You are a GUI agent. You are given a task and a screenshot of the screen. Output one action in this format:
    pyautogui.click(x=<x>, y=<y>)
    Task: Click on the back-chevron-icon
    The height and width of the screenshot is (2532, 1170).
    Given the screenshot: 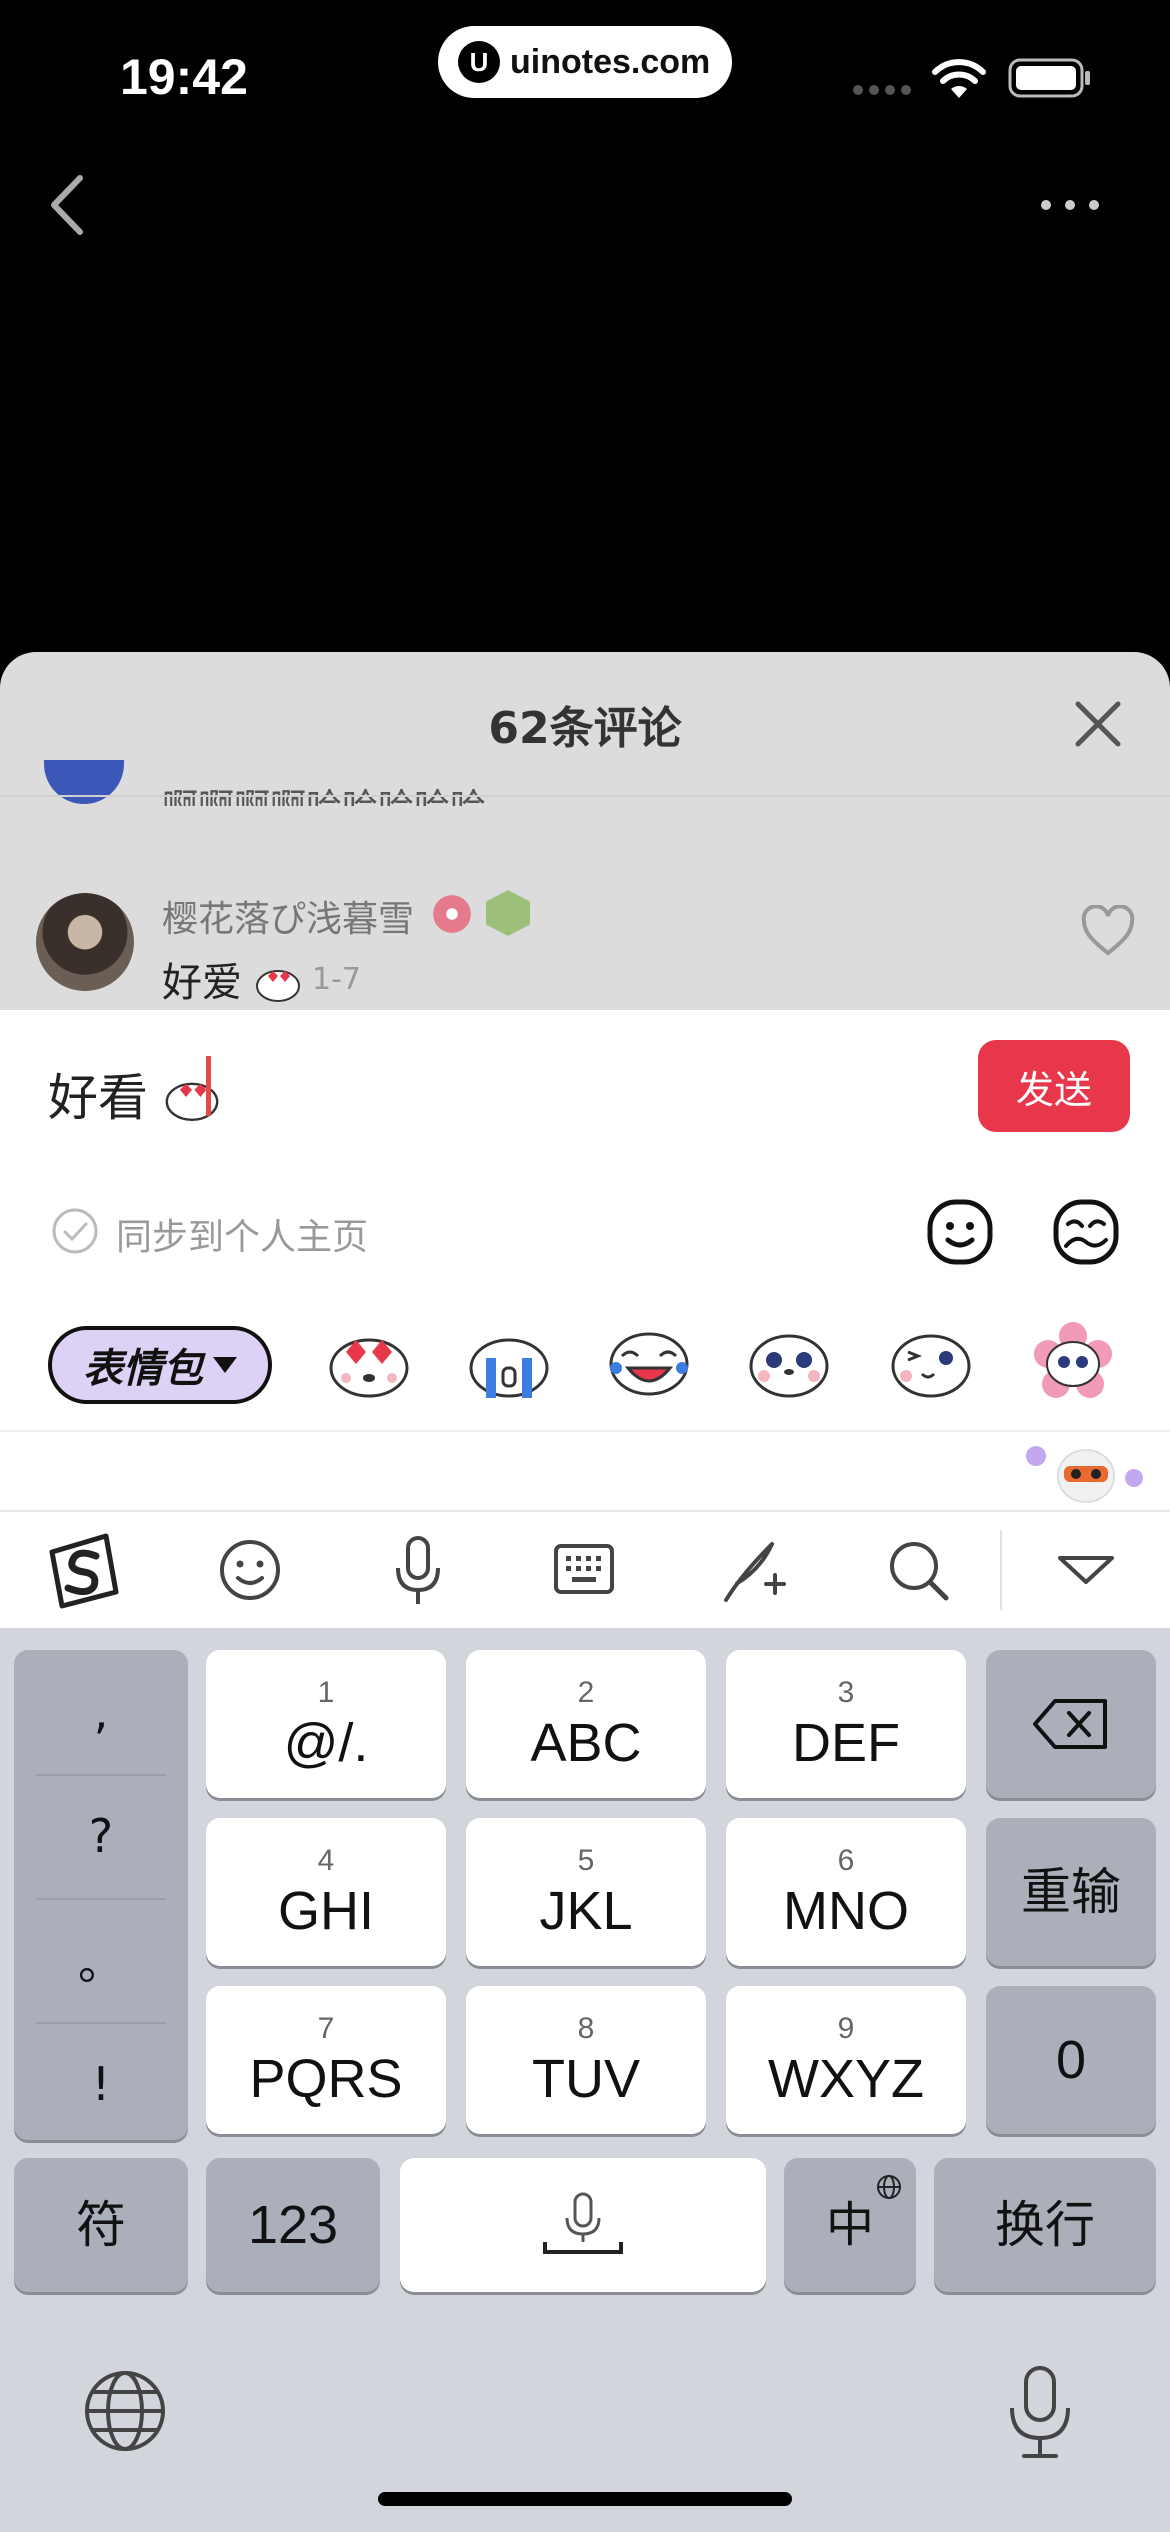 What is the action you would take?
    pyautogui.click(x=70, y=205)
    